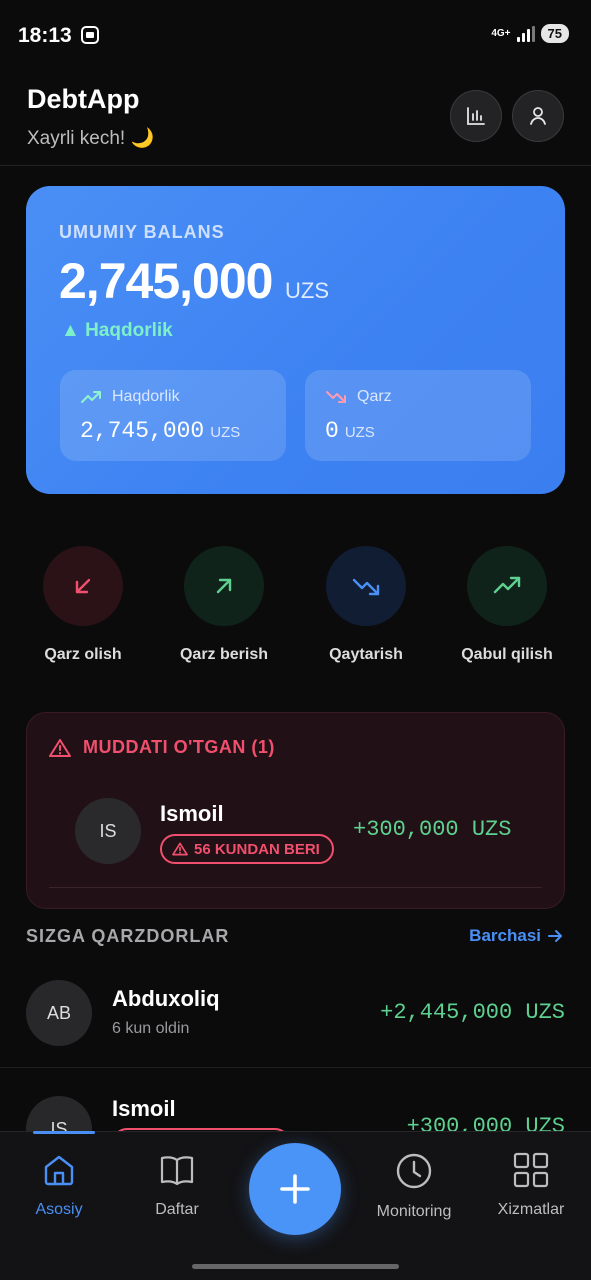 The image size is (591, 1280). What do you see at coordinates (151, 1028) in the screenshot?
I see `debtor-time: 6 kun oldin` at bounding box center [151, 1028].